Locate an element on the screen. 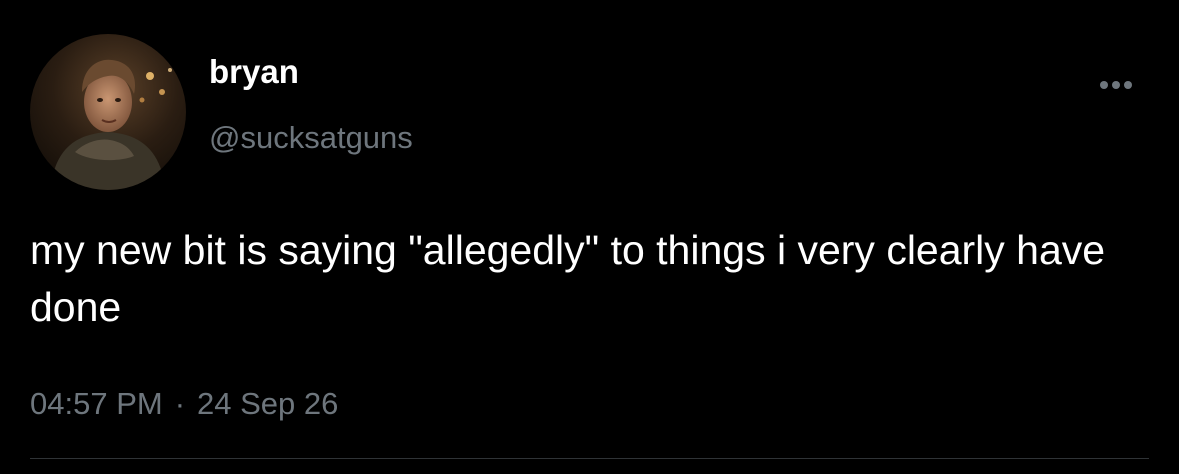  user-handle: @sucksatguns is located at coordinates (311, 138).